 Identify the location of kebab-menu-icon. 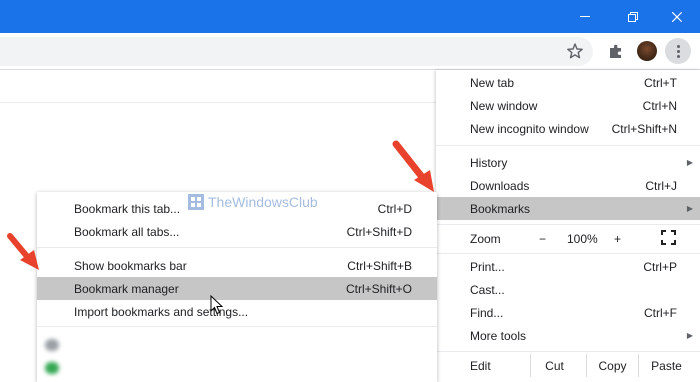
(678, 51).